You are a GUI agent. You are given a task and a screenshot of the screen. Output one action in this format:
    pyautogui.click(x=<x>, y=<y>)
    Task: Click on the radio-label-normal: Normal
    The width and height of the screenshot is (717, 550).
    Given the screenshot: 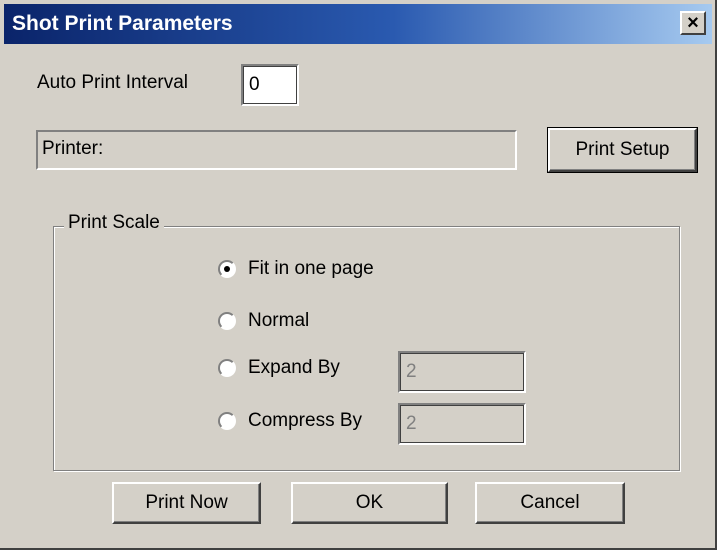 What is the action you would take?
    pyautogui.click(x=279, y=320)
    